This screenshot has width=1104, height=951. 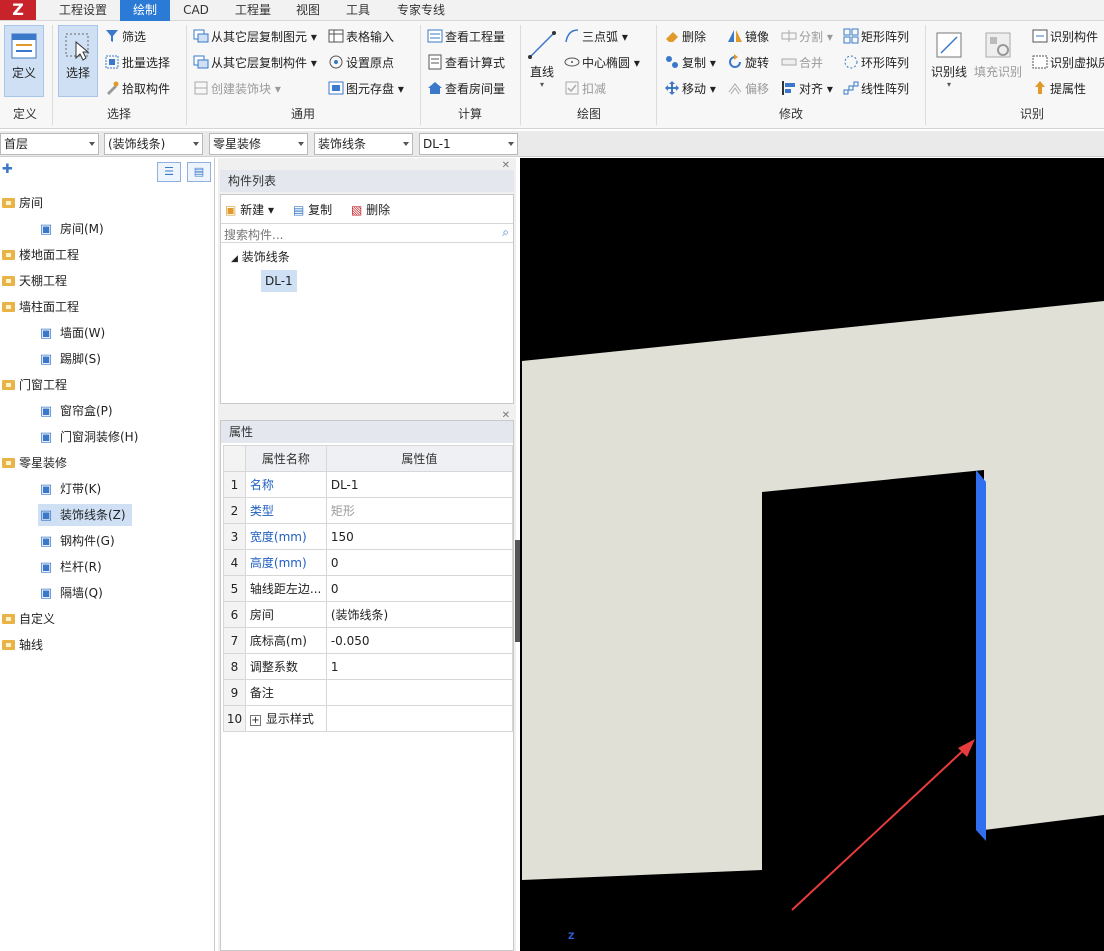 I want to click on tree-item: ▣ 房间(M), so click(x=74, y=229).